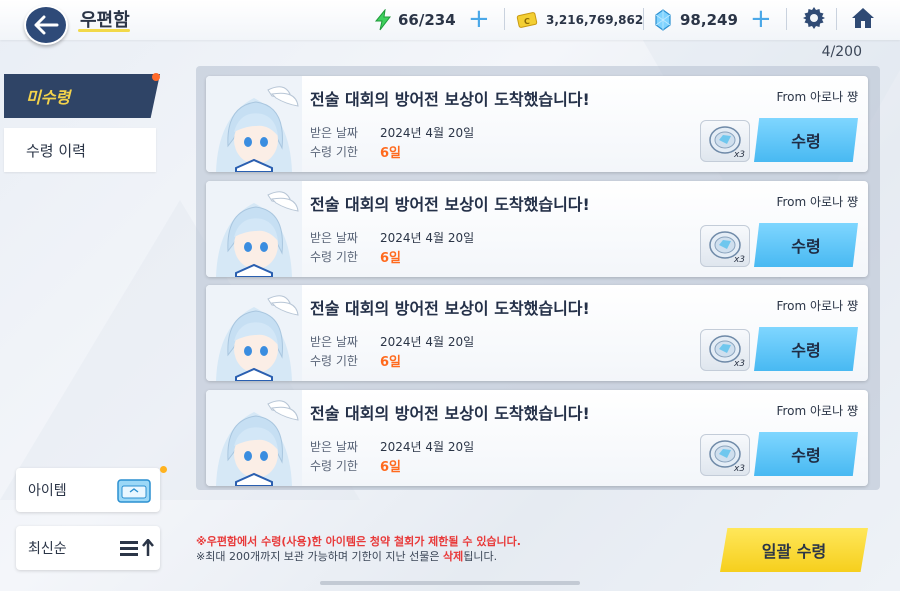  Describe the element at coordinates (595, 20) in the screenshot. I see `credits-value: 3,216,769,862` at that location.